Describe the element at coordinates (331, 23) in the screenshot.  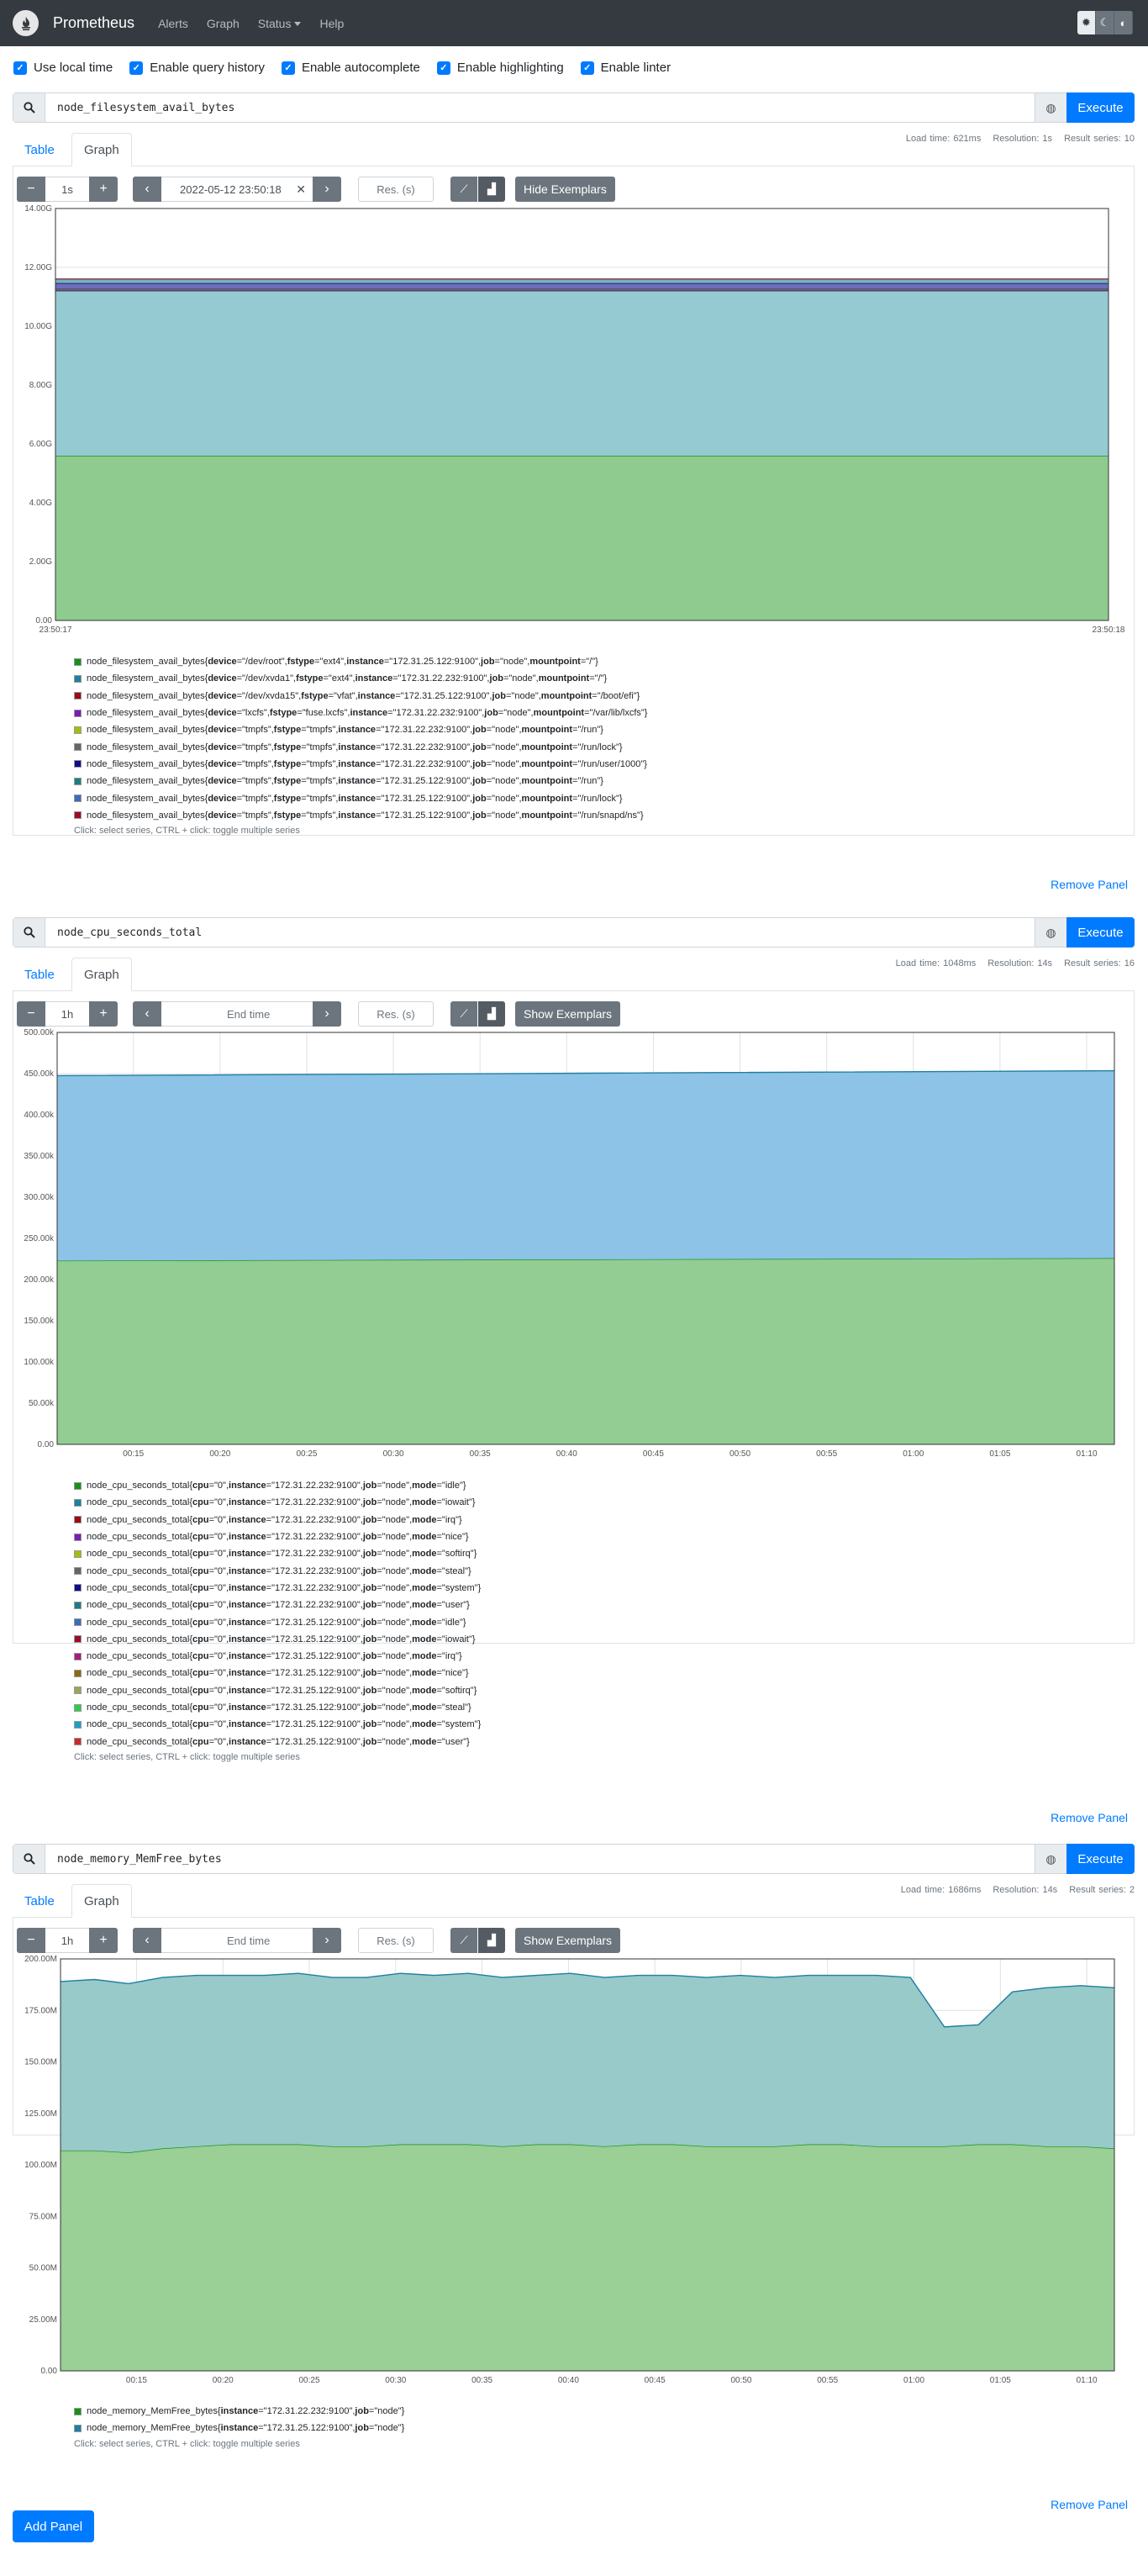
I see `nav-help: Help` at that location.